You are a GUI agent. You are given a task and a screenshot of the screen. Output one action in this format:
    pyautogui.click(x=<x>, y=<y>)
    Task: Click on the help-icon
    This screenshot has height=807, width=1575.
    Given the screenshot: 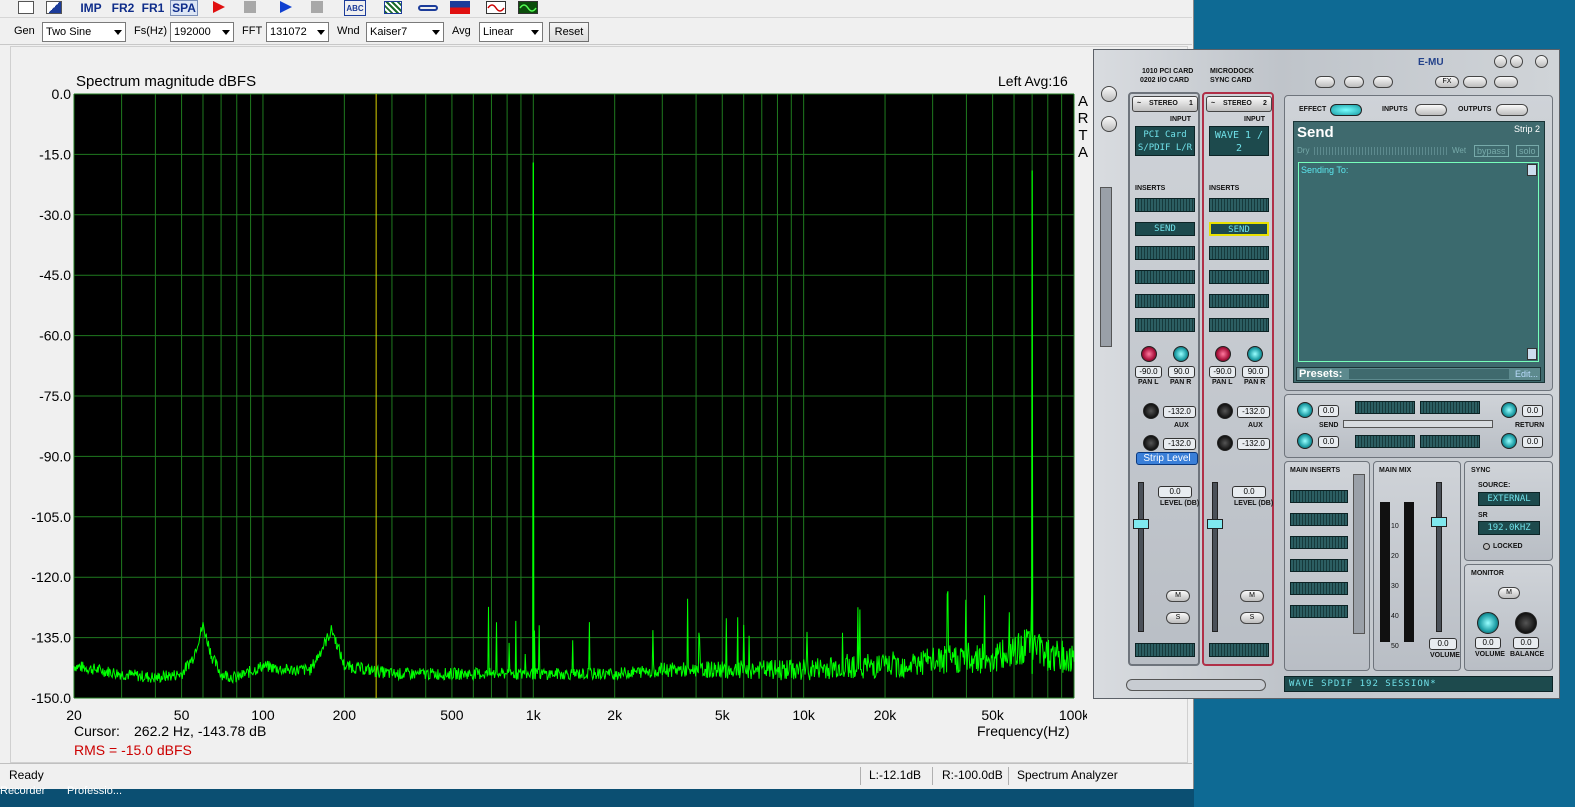 What is the action you would take?
    pyautogui.click(x=1500, y=61)
    